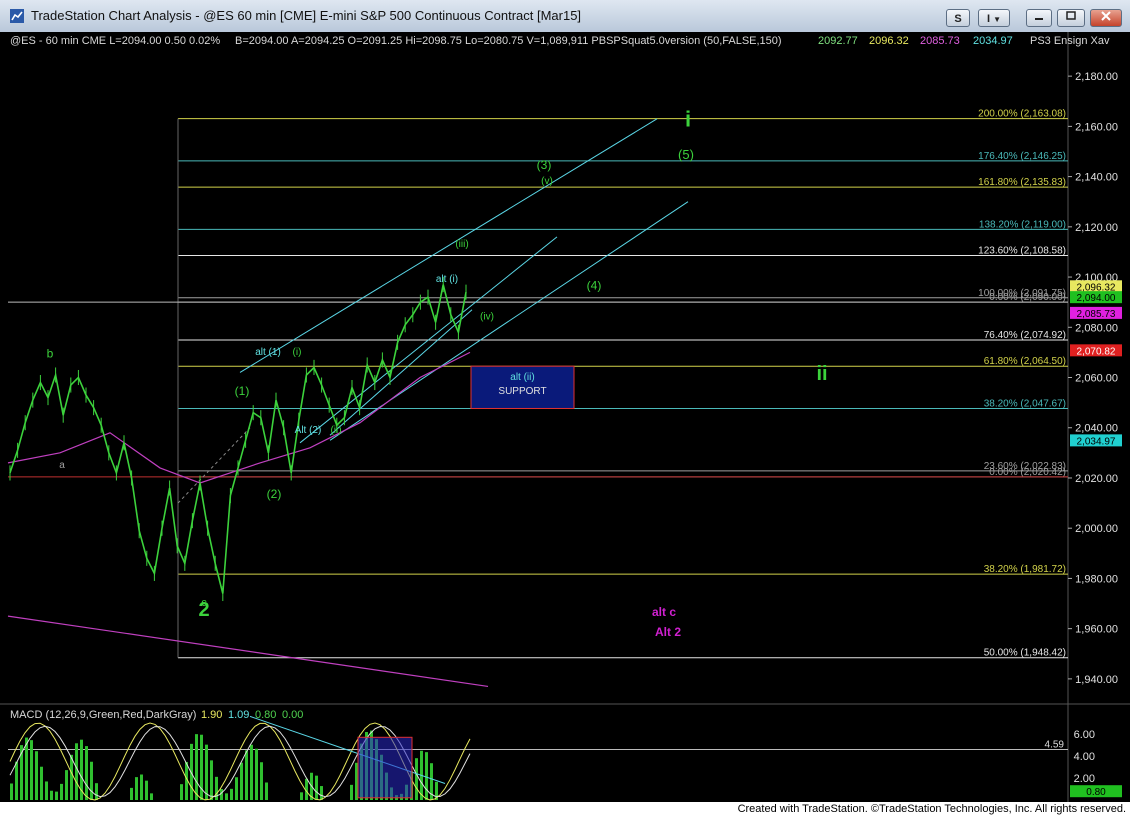 The height and width of the screenshot is (816, 1130). Describe the element at coordinates (993, 41) in the screenshot. I see `header-text-5: 2034.97` at that location.